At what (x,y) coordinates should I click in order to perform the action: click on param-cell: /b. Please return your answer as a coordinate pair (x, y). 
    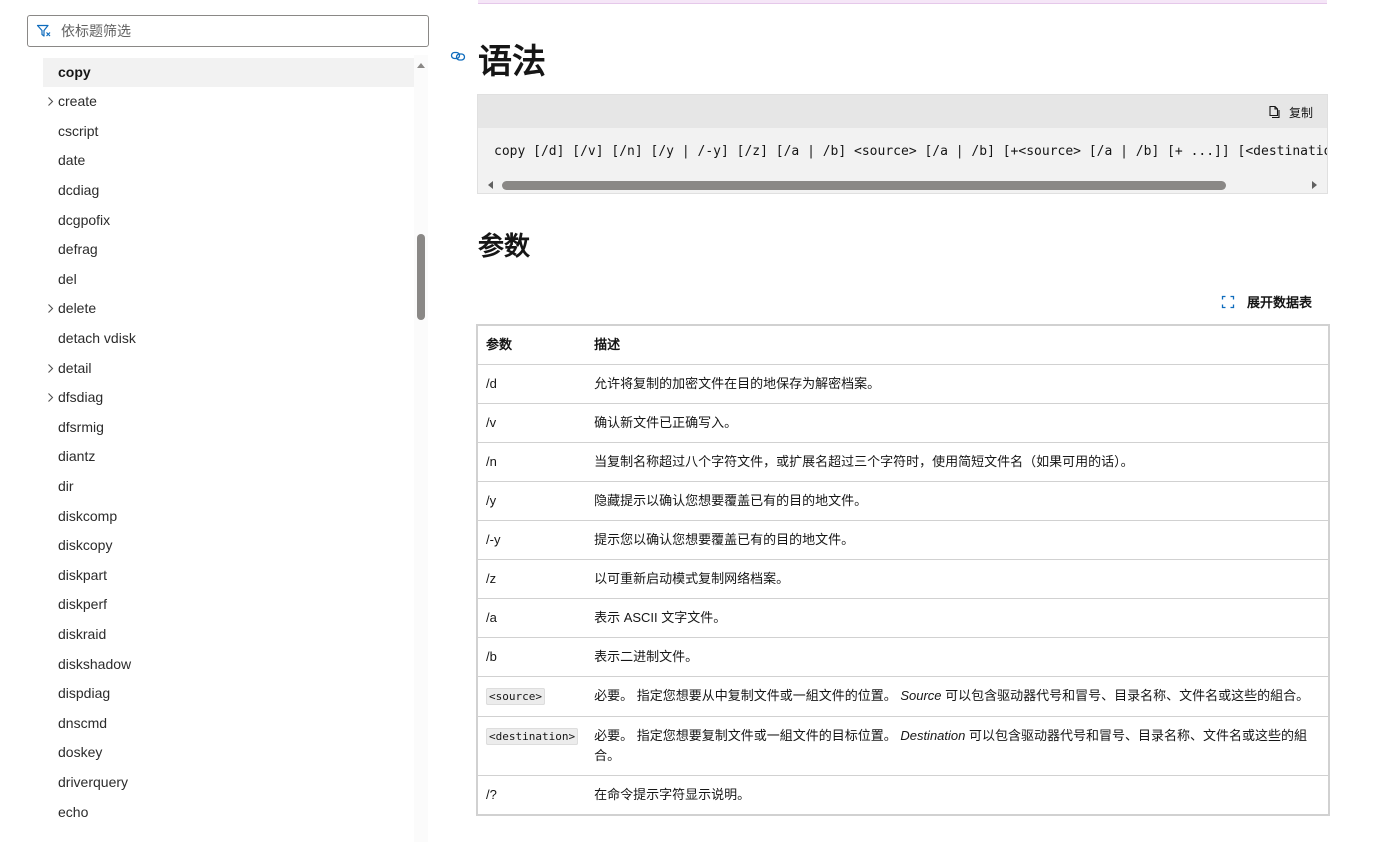
    Looking at the image, I should click on (532, 657).